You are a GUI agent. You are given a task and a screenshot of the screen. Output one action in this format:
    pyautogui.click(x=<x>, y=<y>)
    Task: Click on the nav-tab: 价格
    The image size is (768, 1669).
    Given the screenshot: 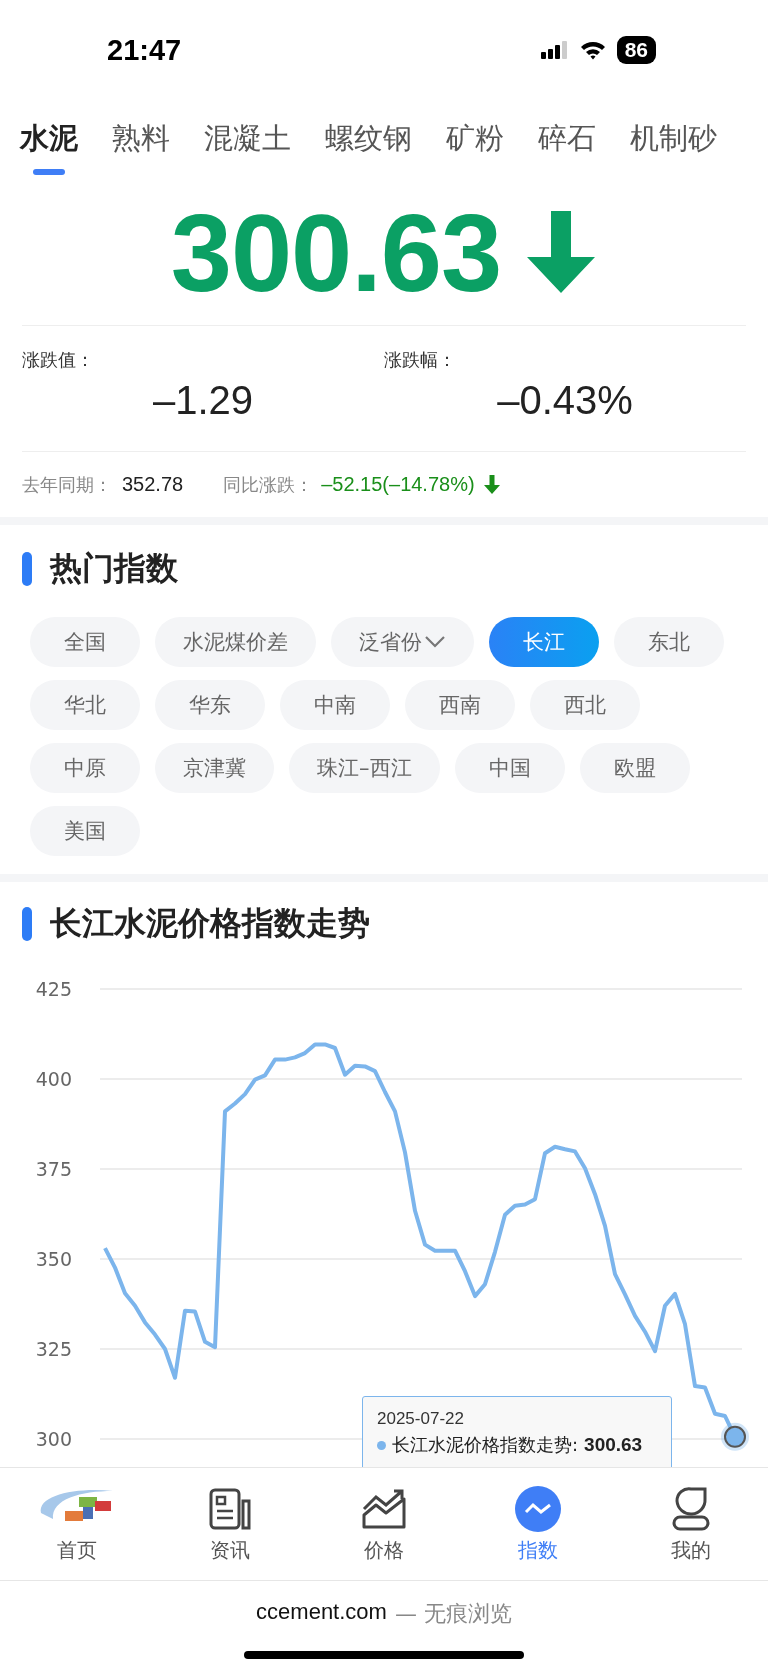 What is the action you would take?
    pyautogui.click(x=384, y=1524)
    